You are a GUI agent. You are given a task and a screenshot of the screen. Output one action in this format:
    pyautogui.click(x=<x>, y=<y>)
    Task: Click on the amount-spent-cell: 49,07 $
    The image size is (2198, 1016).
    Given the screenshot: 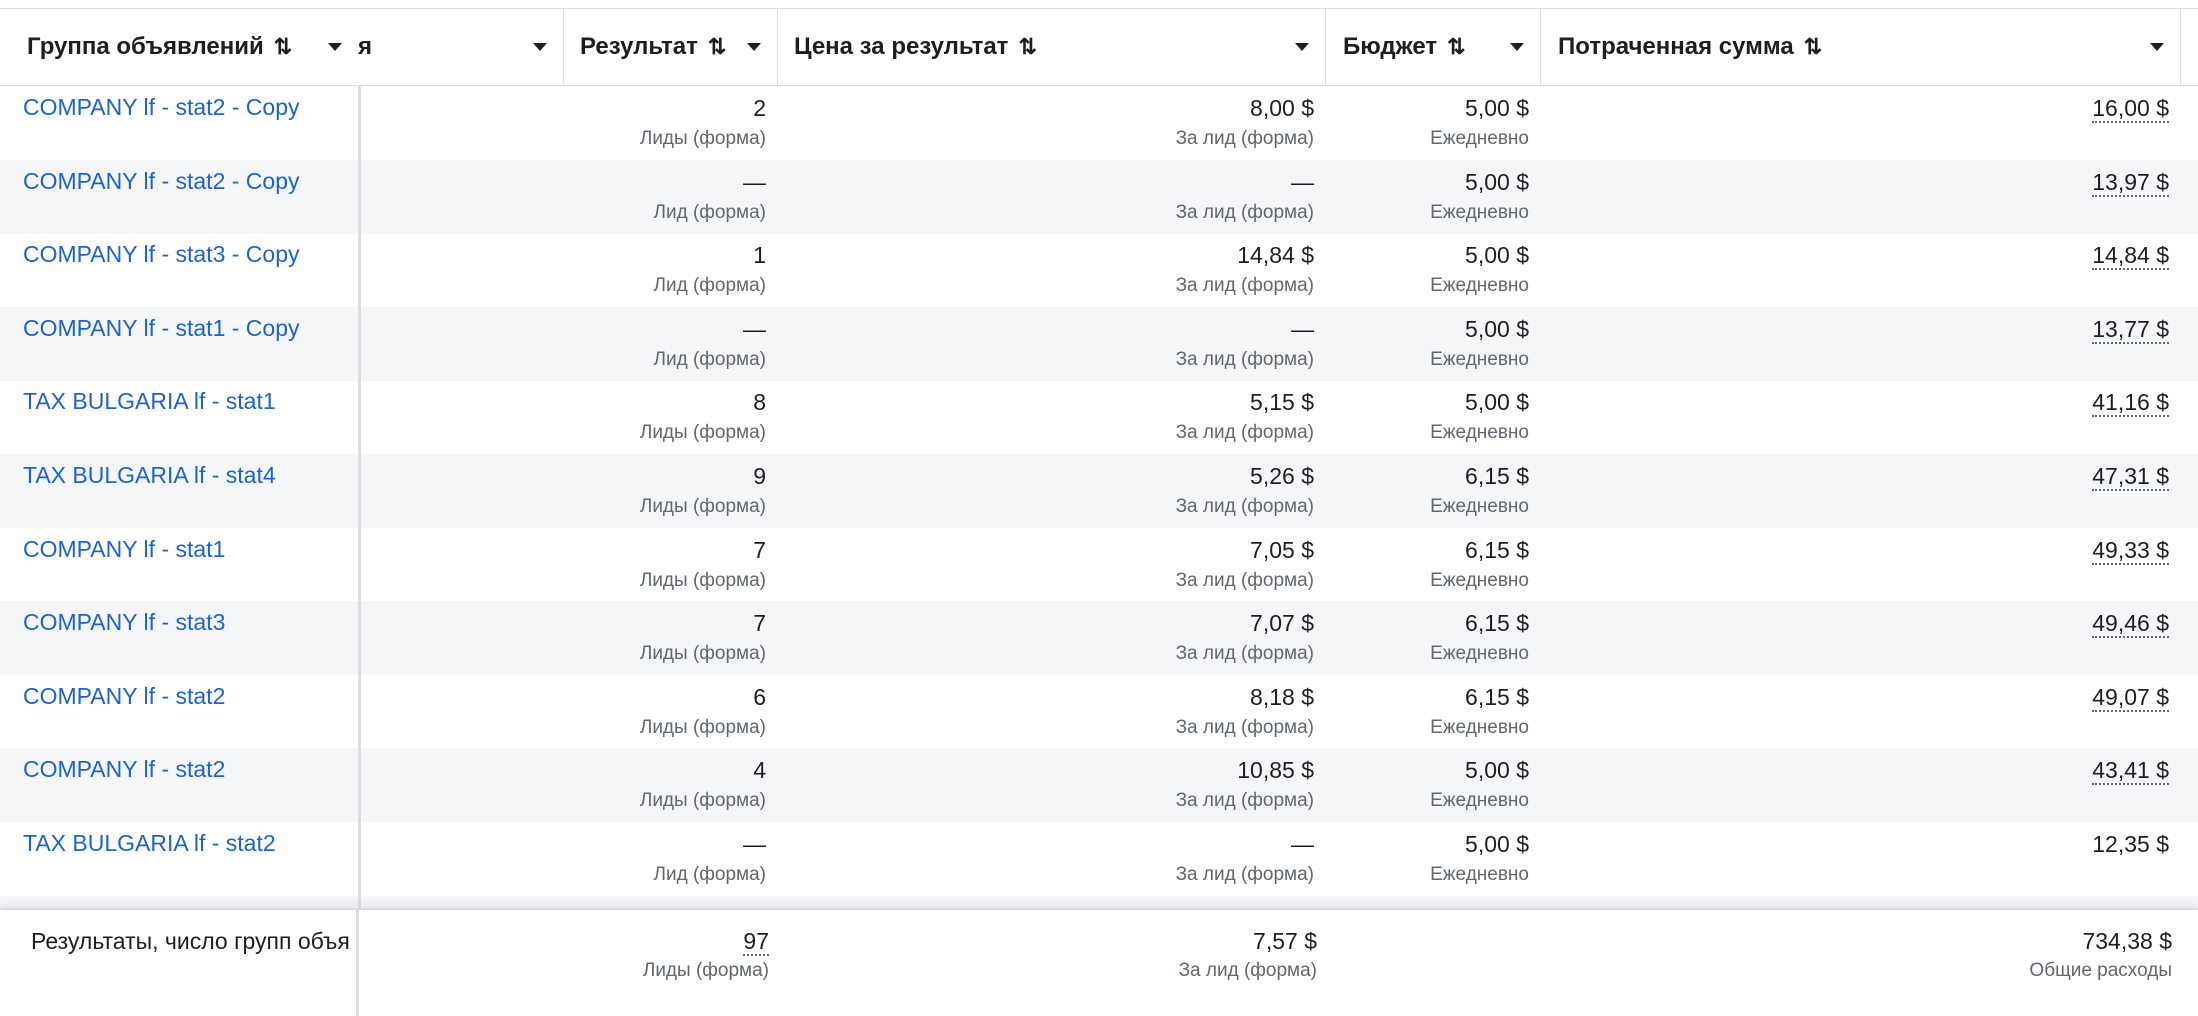 What is the action you would take?
    pyautogui.click(x=2130, y=697)
    